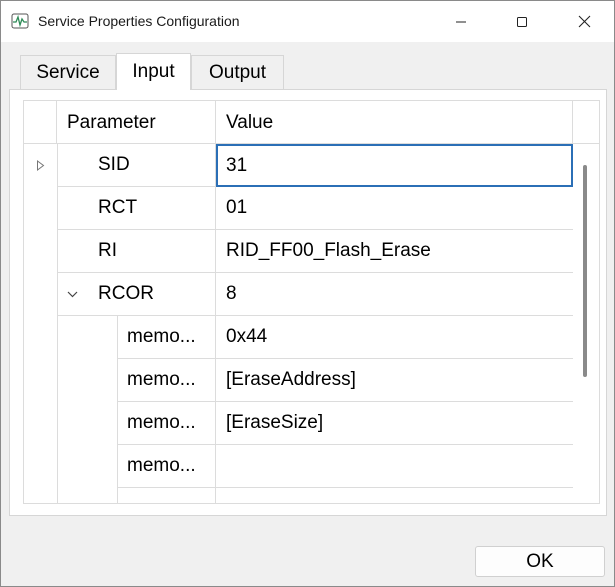 The image size is (615, 587). I want to click on tab-output: Output, so click(237, 72).